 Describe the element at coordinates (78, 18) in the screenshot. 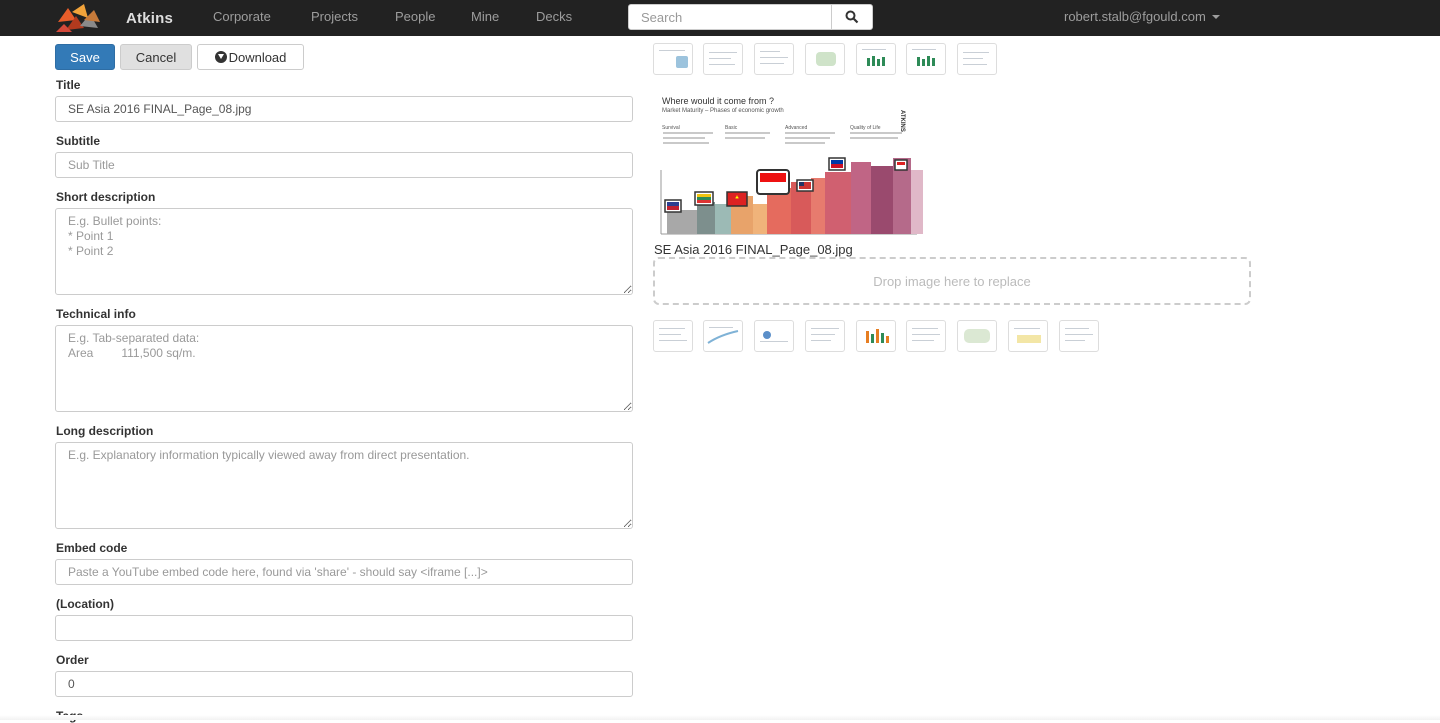

I see `atkins-logo-icon` at that location.